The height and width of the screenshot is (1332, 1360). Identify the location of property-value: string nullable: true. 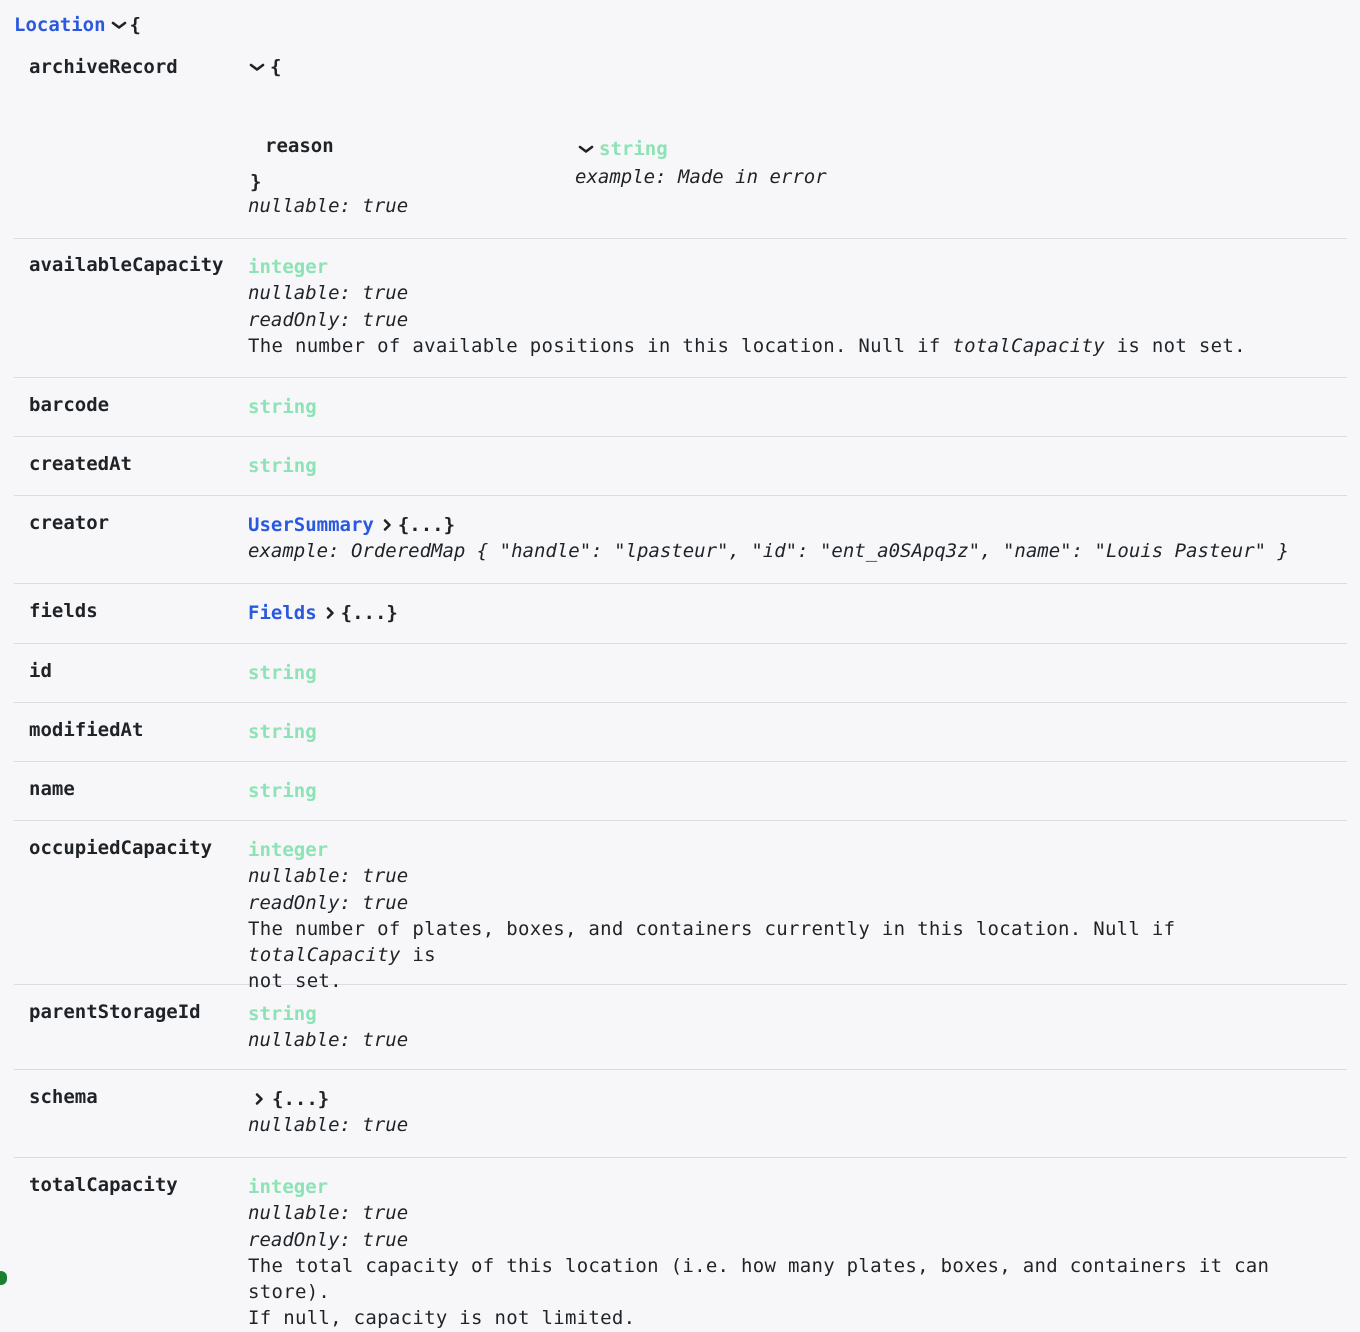
(793, 1027).